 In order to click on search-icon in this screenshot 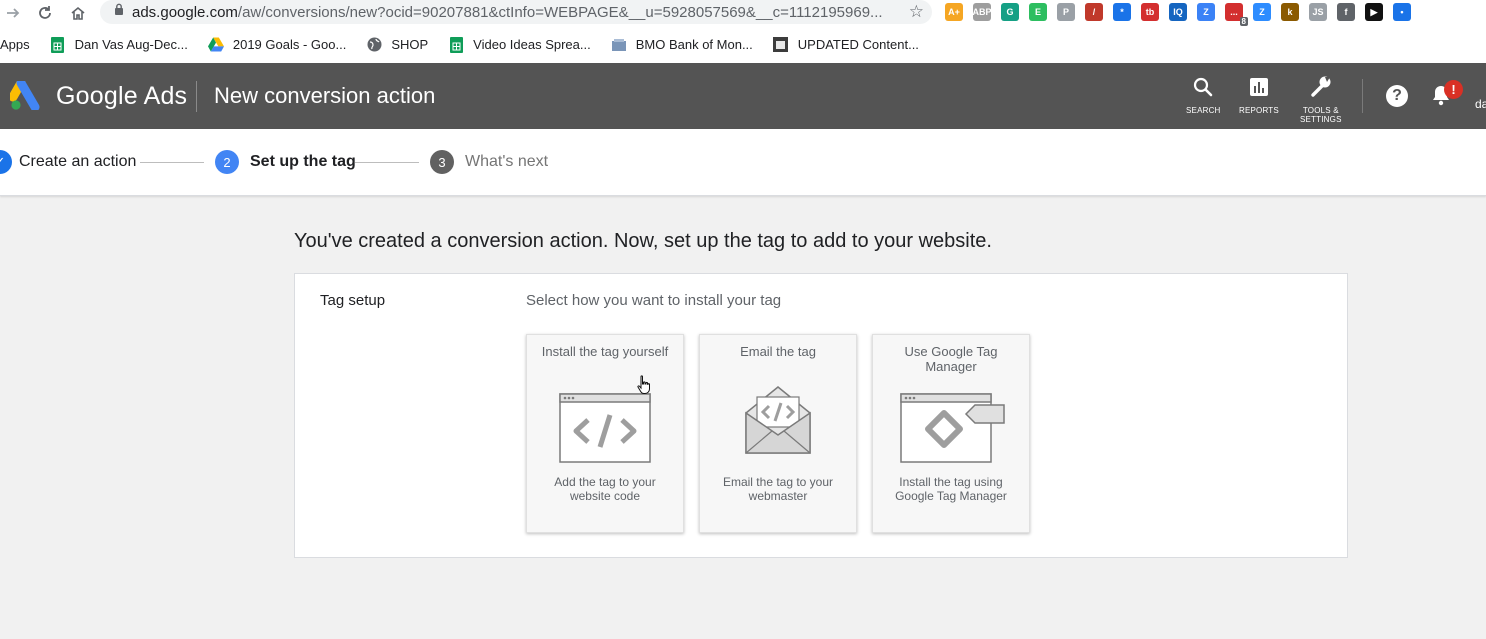, I will do `click(1203, 89)`.